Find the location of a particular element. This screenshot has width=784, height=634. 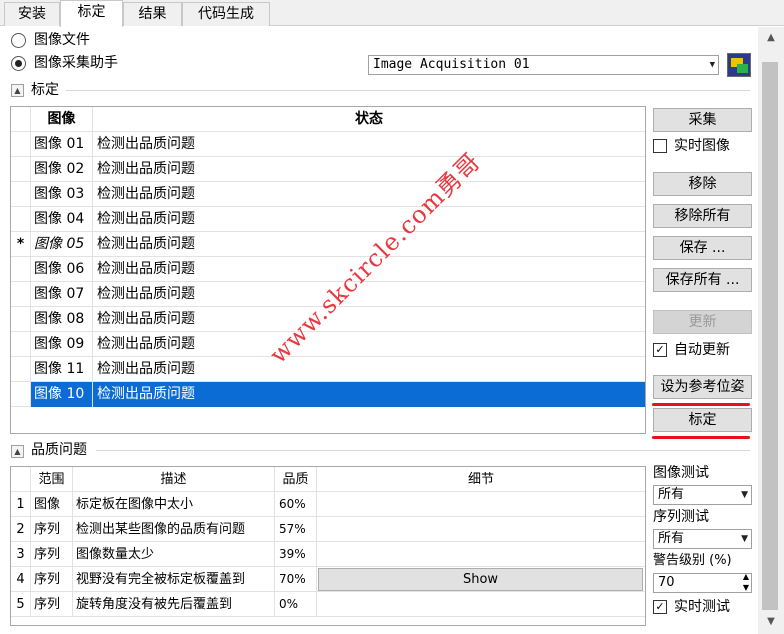

table-row: 图像 03 检测出品质问题 is located at coordinates (328, 194).